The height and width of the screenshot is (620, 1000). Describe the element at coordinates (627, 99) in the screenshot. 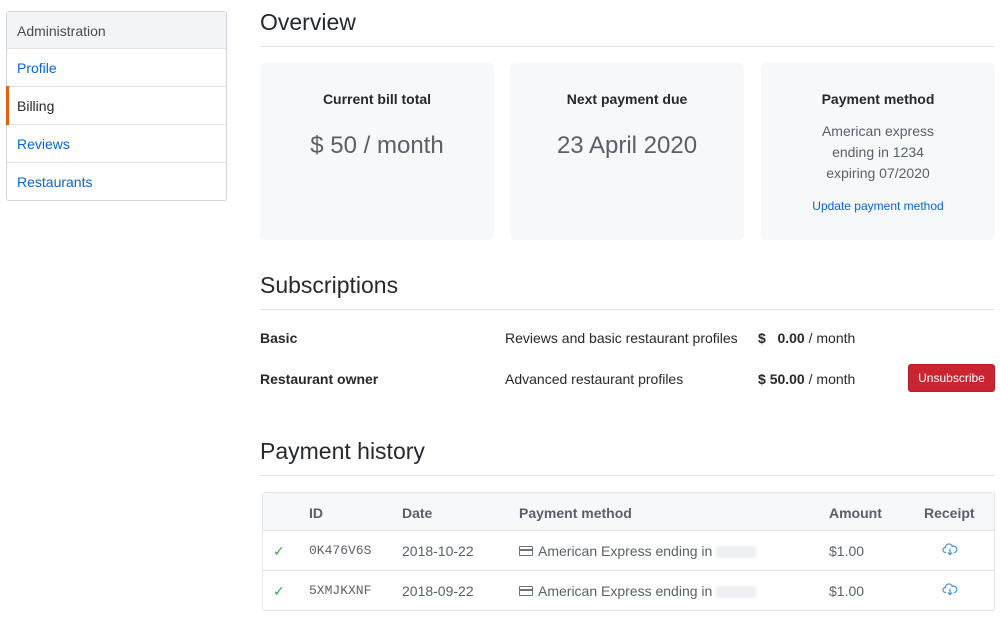

I see `card-title: Next payment due` at that location.